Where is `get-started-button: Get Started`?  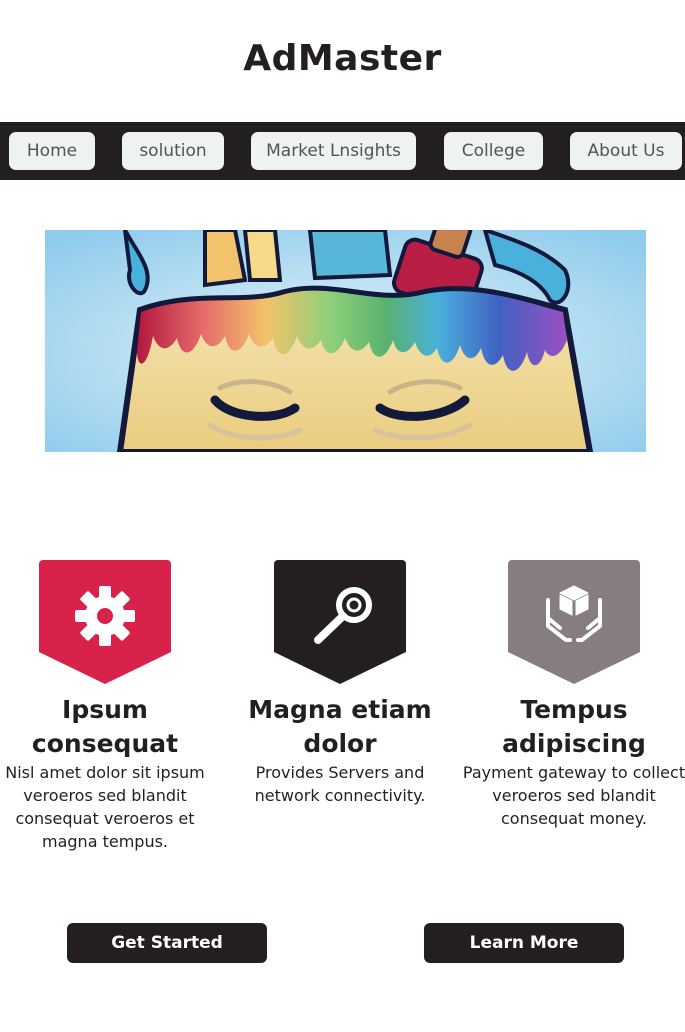
get-started-button: Get Started is located at coordinates (167, 943).